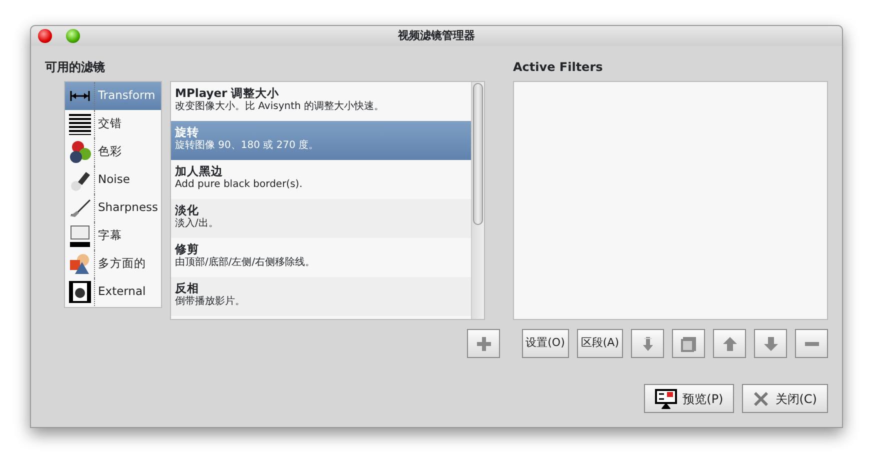  Describe the element at coordinates (113, 264) in the screenshot. I see `category-item: 多方面的` at that location.